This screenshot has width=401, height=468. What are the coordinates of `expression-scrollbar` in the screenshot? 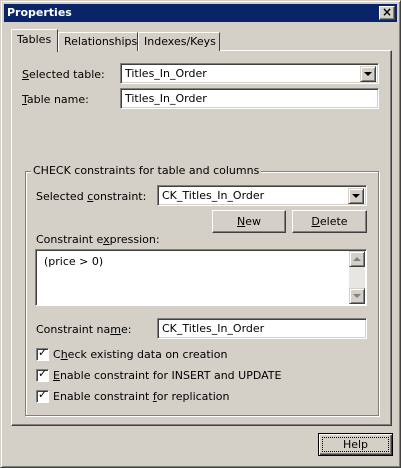 It's located at (357, 277).